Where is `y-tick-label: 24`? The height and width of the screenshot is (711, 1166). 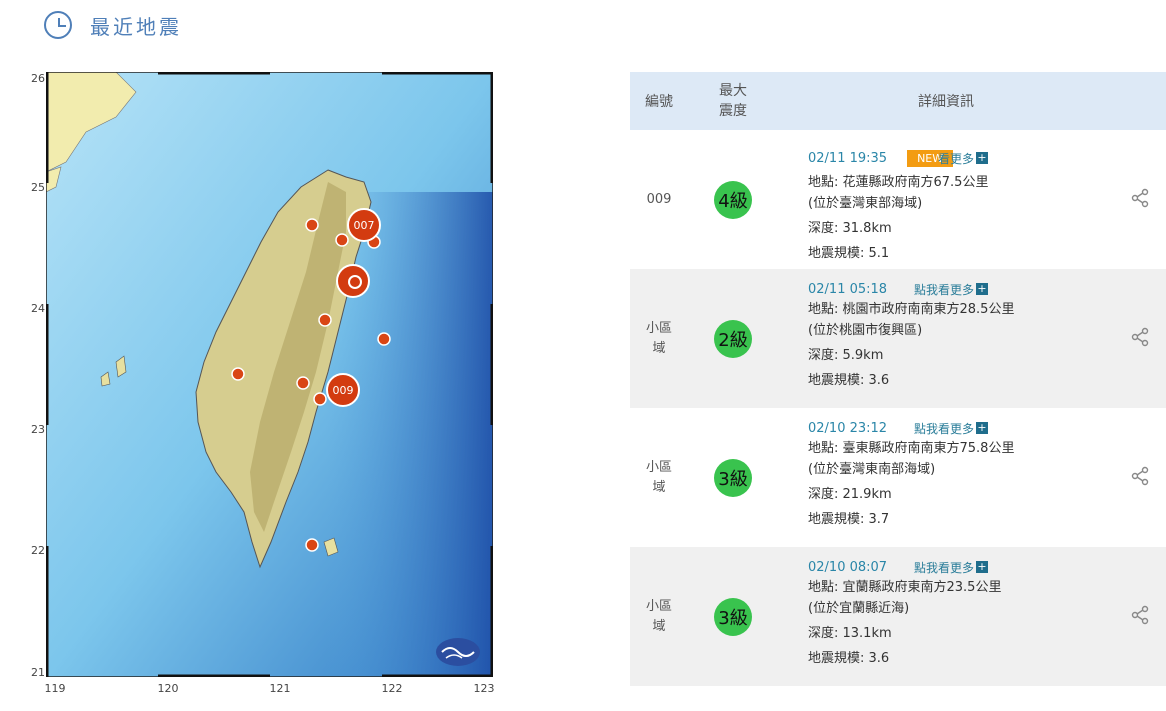
y-tick-label: 24 is located at coordinates (38, 308).